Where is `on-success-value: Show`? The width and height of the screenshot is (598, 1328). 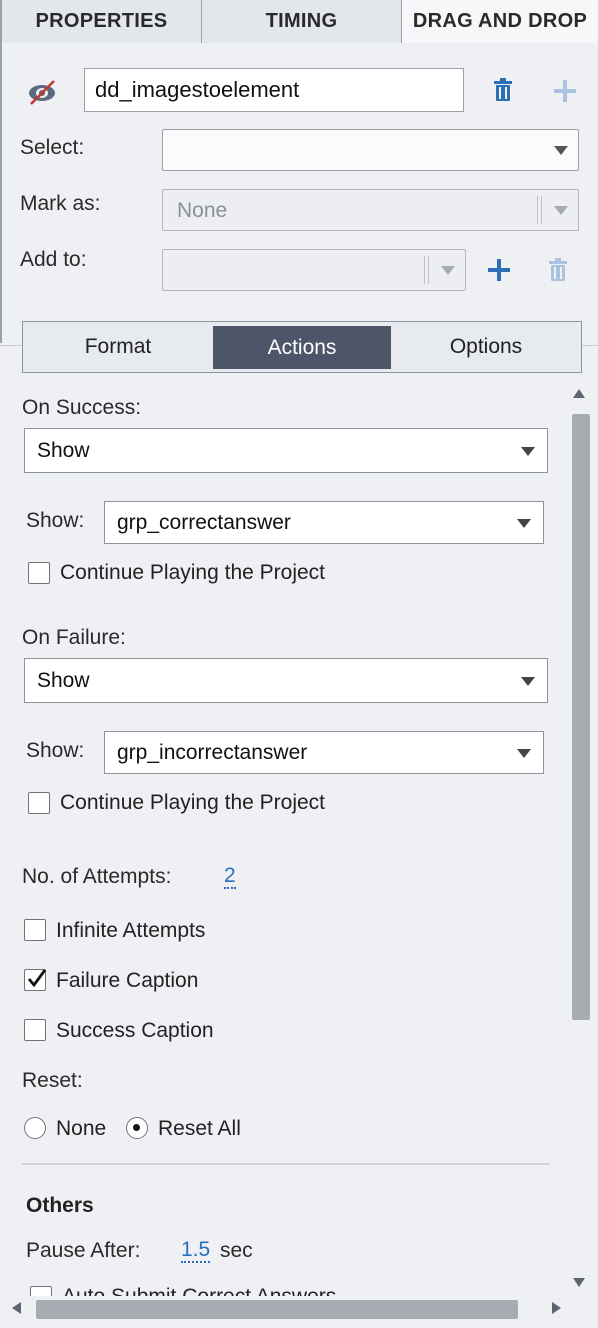 on-success-value: Show is located at coordinates (63, 450).